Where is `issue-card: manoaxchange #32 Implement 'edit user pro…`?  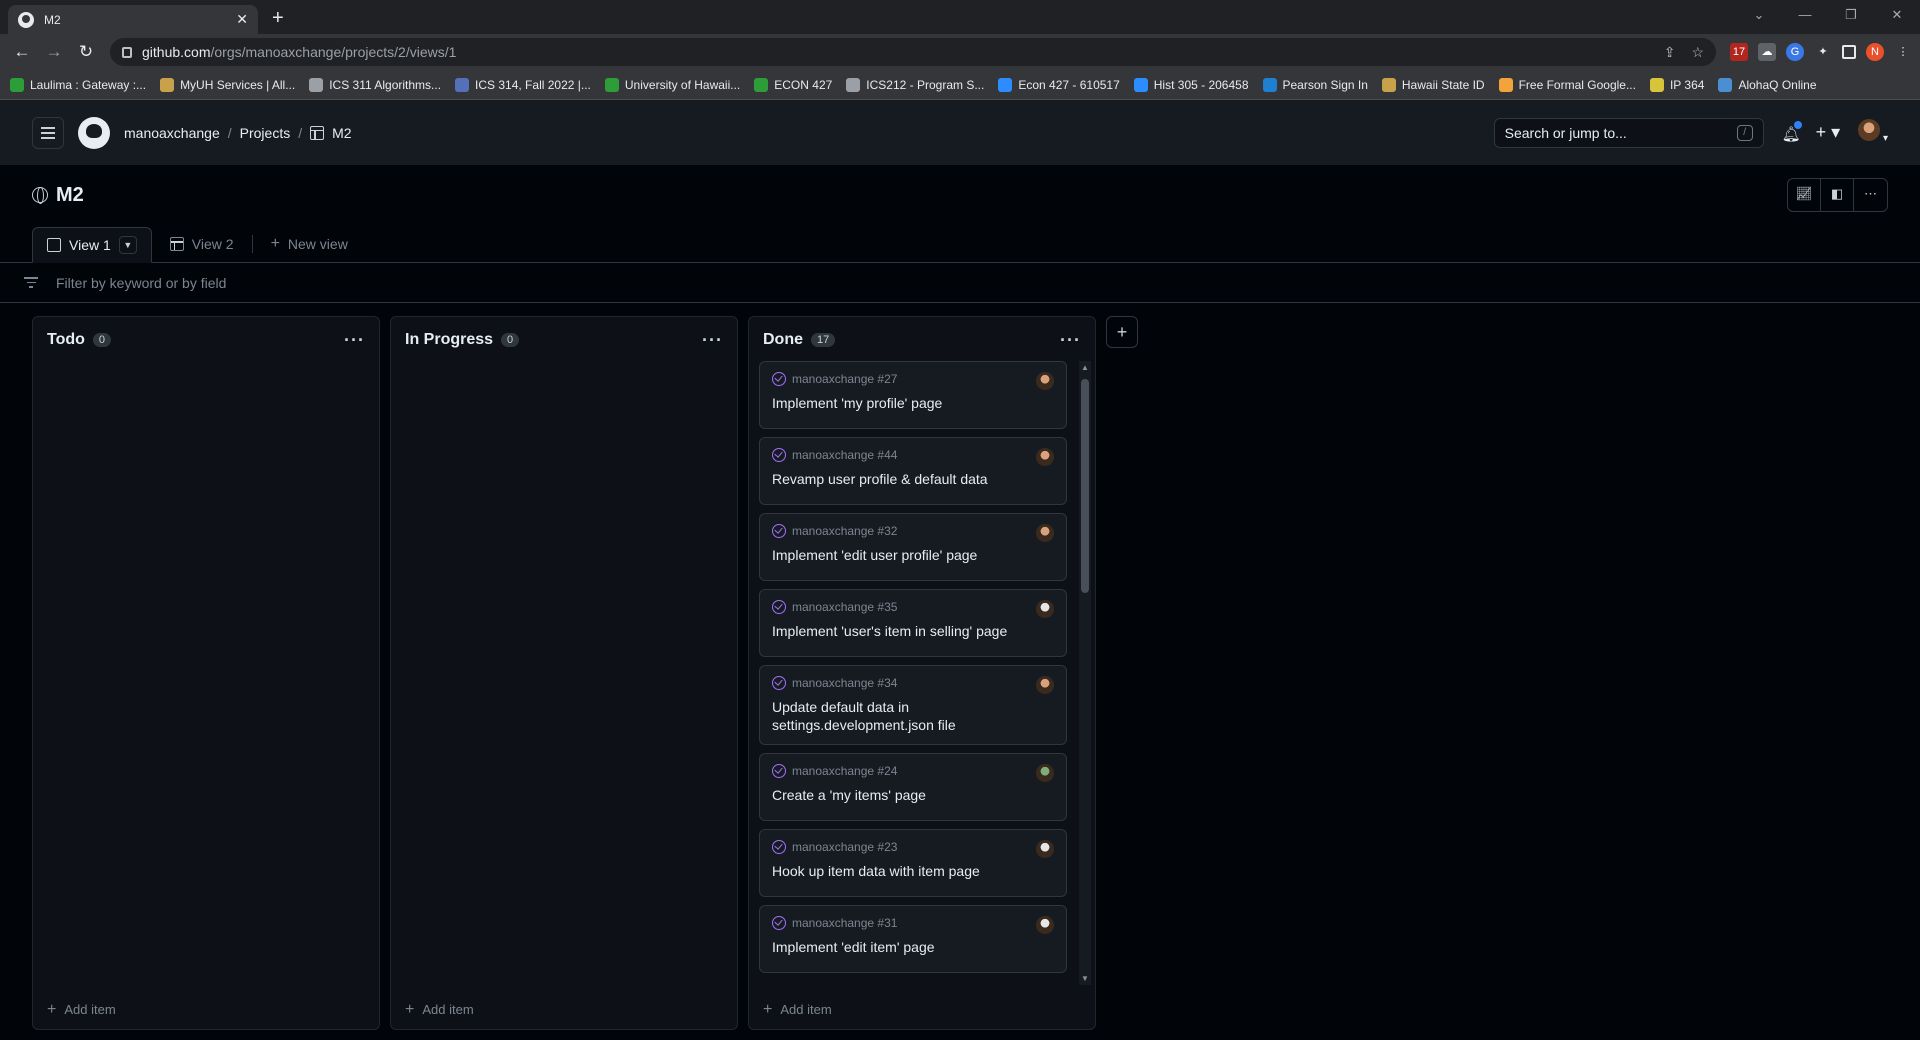 issue-card: manoaxchange #32 Implement 'edit user pro… is located at coordinates (913, 547).